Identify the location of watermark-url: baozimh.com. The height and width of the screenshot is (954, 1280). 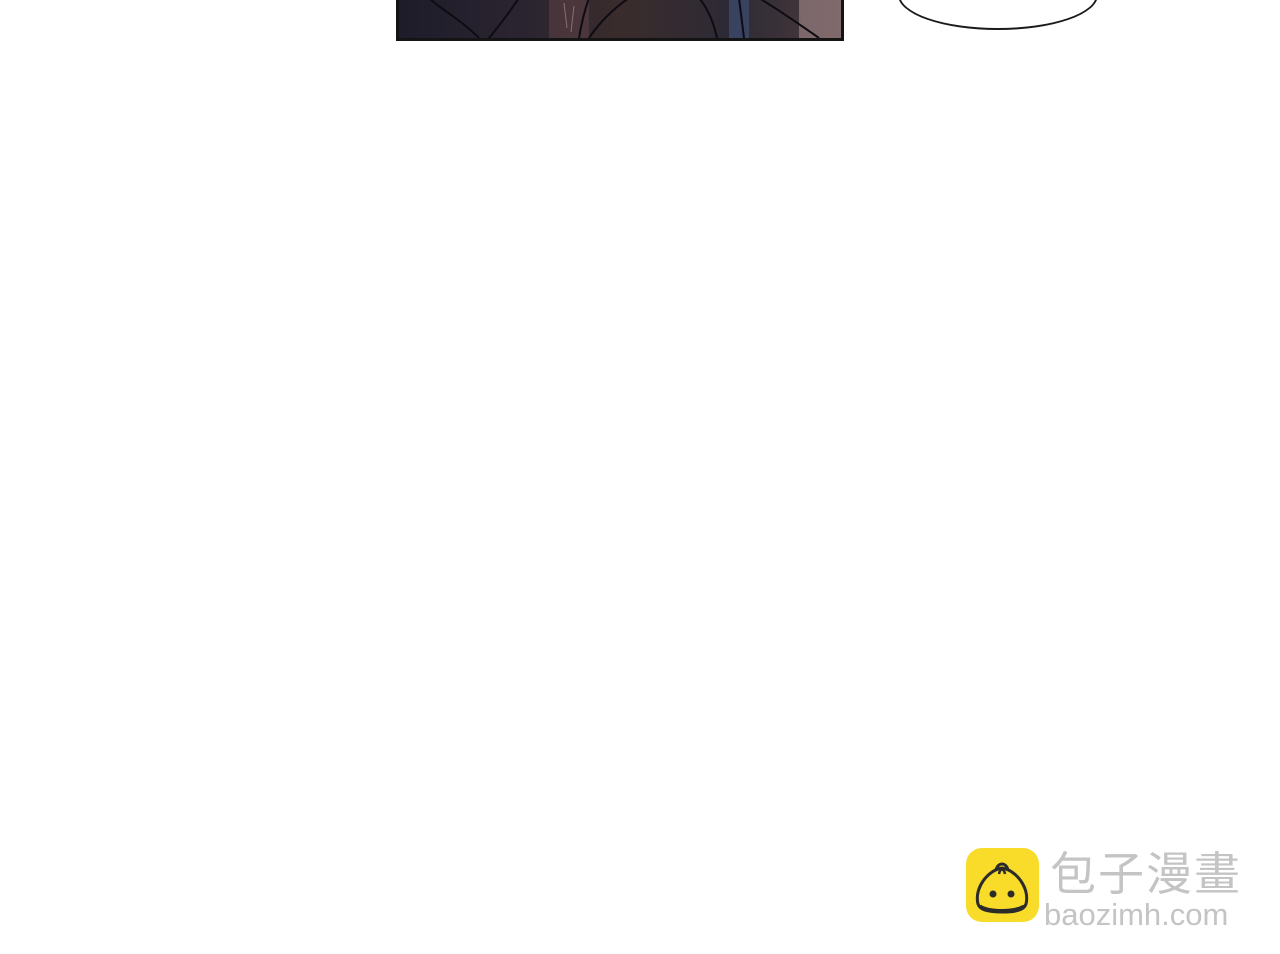
(1136, 914).